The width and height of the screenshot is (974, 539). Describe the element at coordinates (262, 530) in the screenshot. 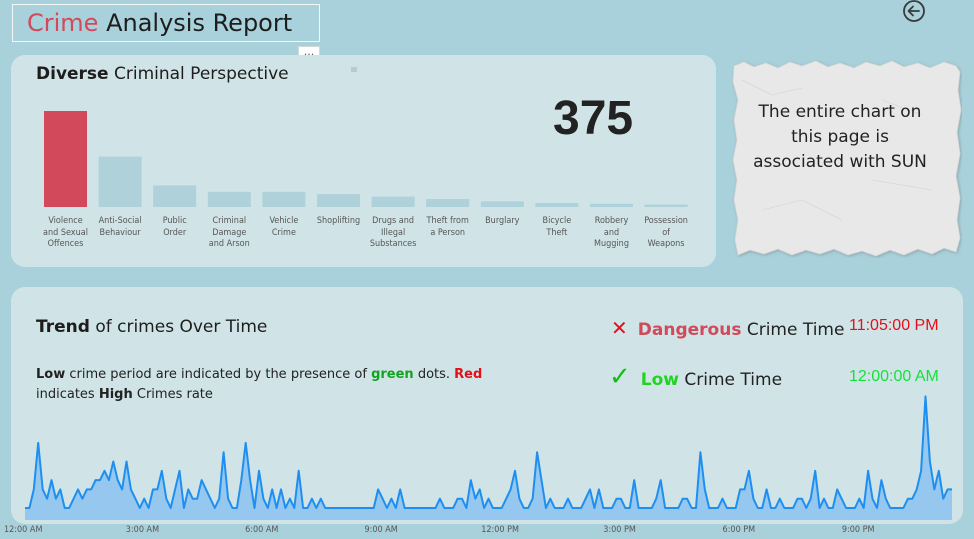

I see `x-tick-label: 6:00 AM` at that location.